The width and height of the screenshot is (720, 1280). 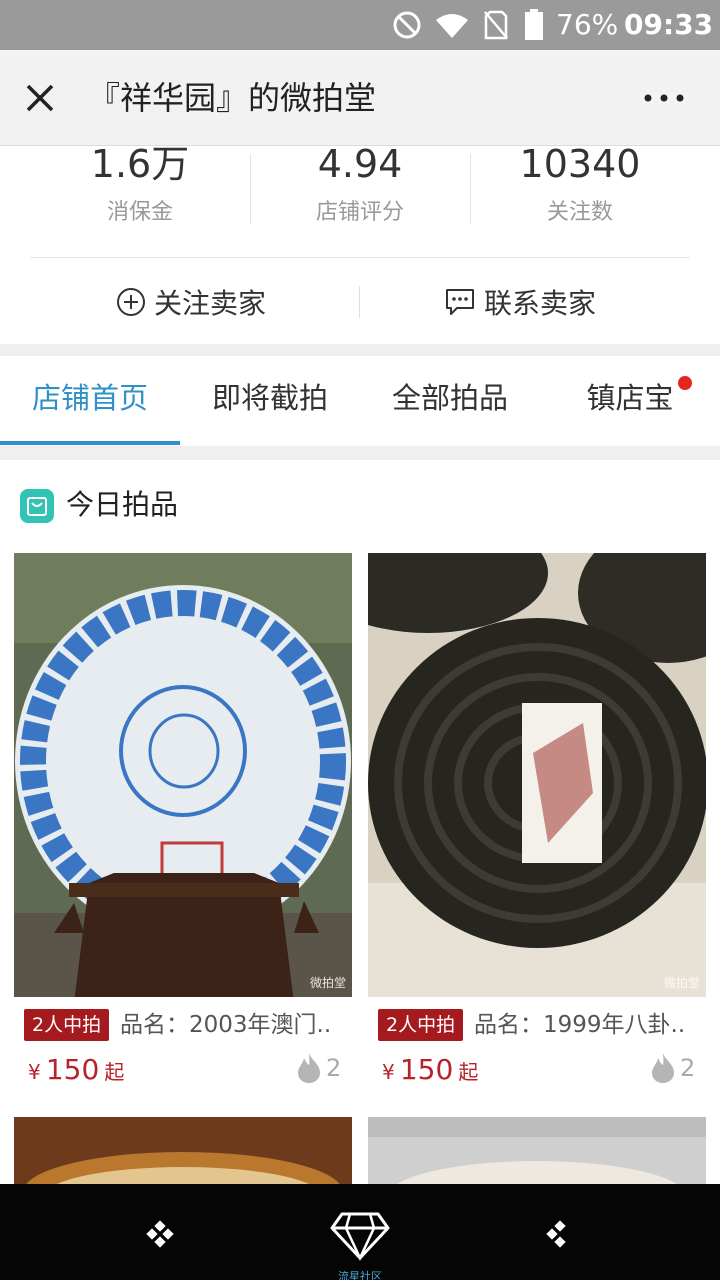 I want to click on seller-actions: 关注卖家 联系卖家, so click(x=360, y=301).